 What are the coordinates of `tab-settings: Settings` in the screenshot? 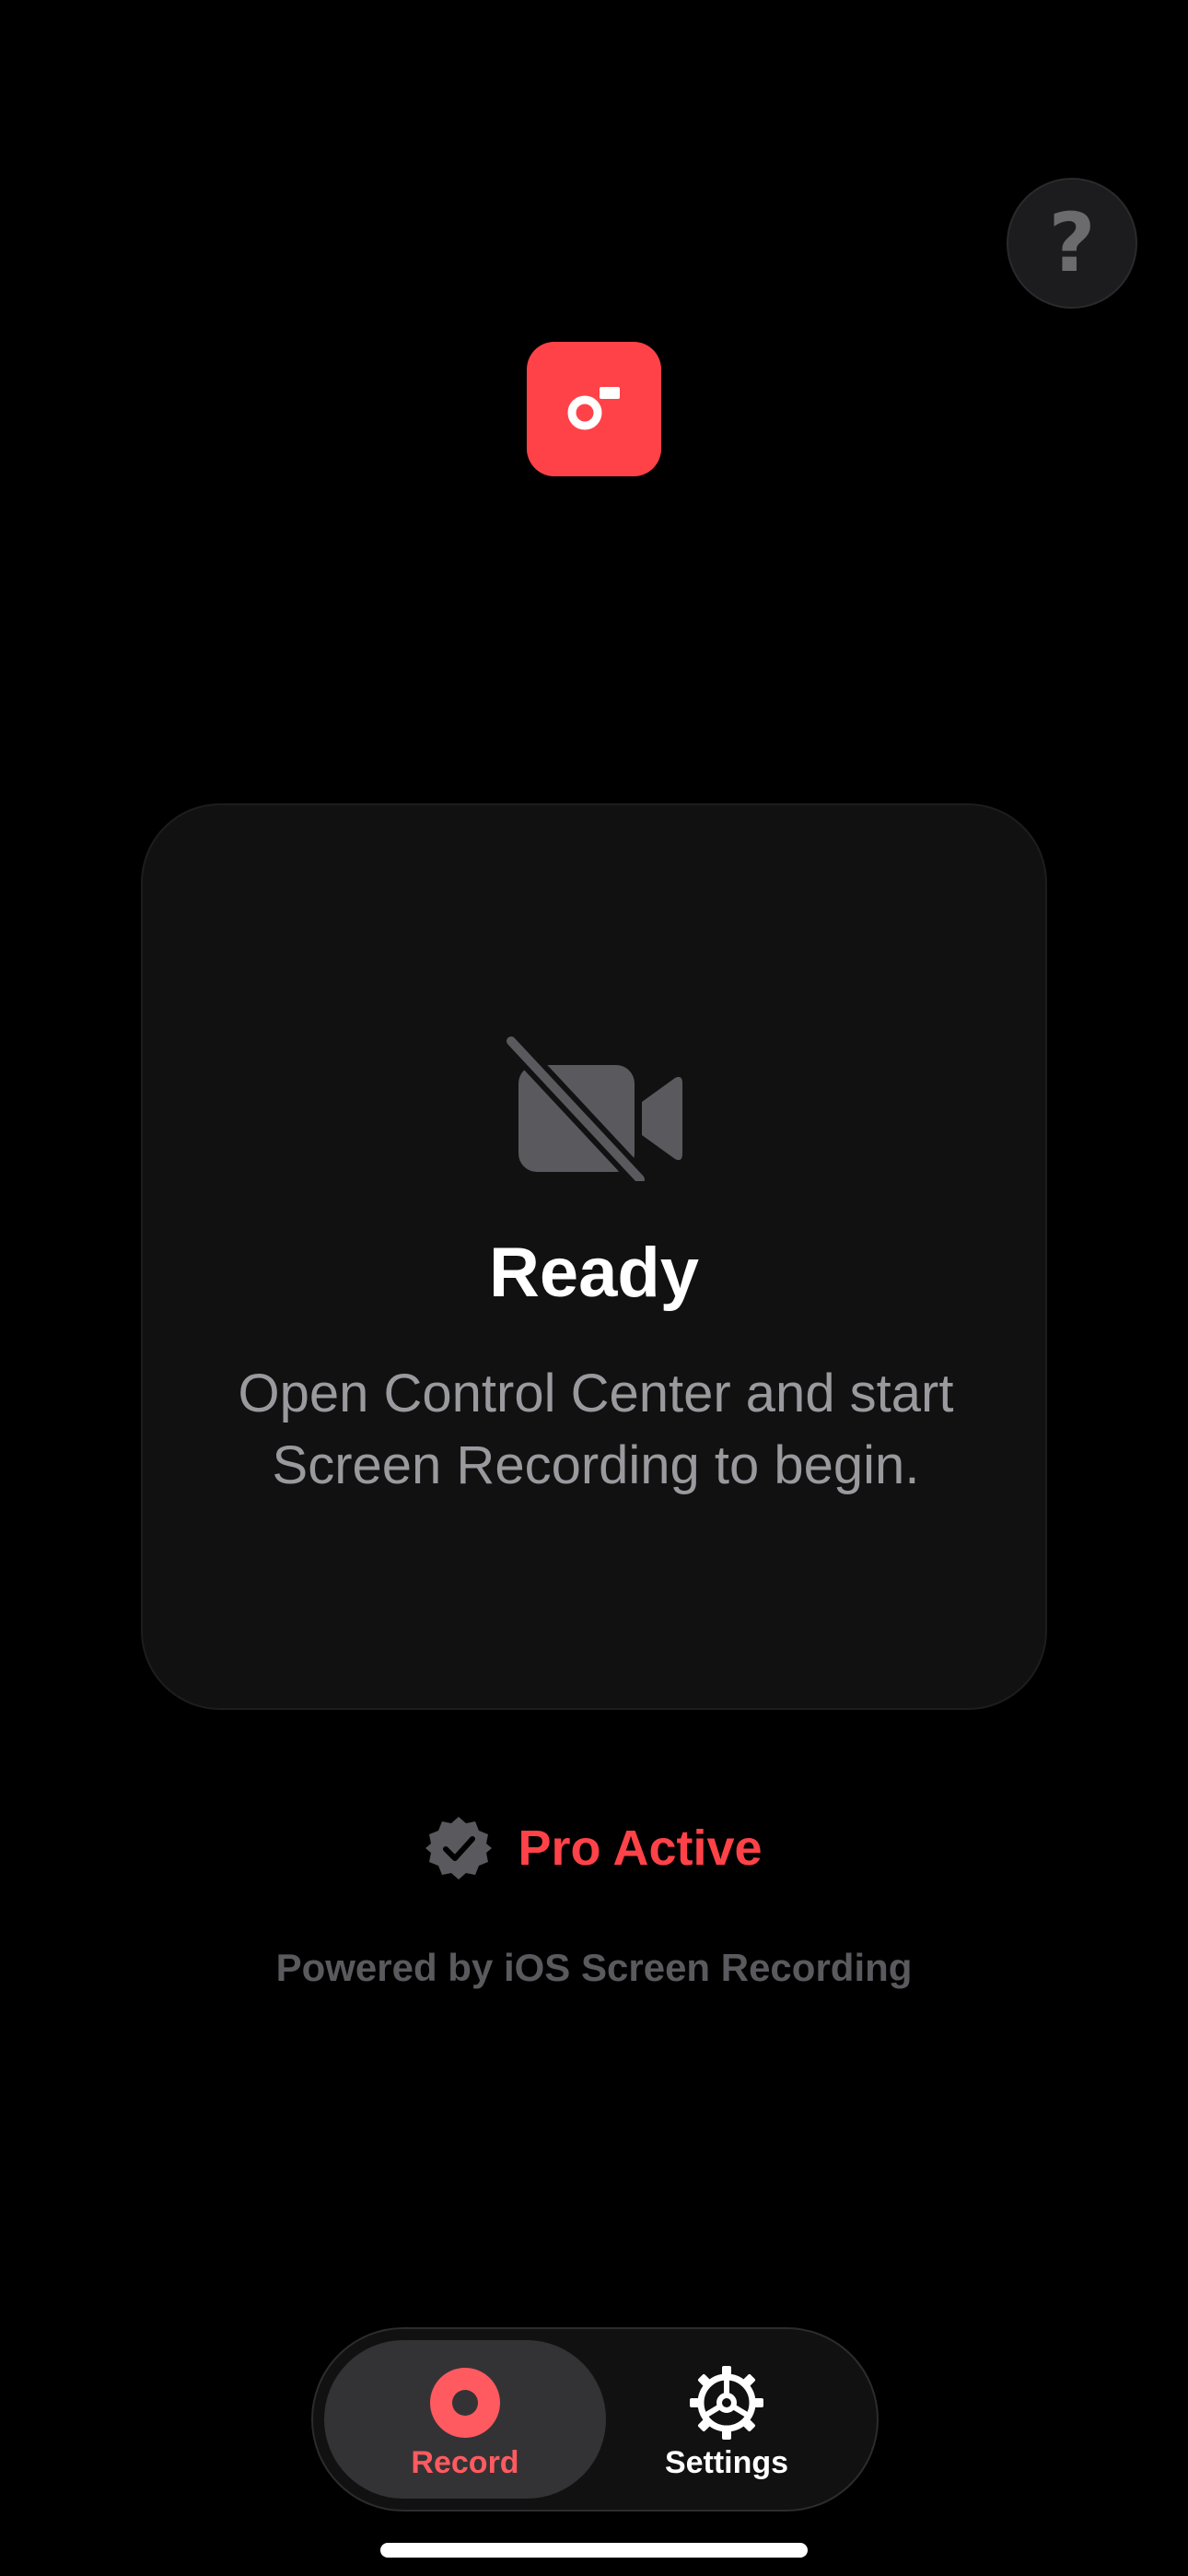 It's located at (727, 2419).